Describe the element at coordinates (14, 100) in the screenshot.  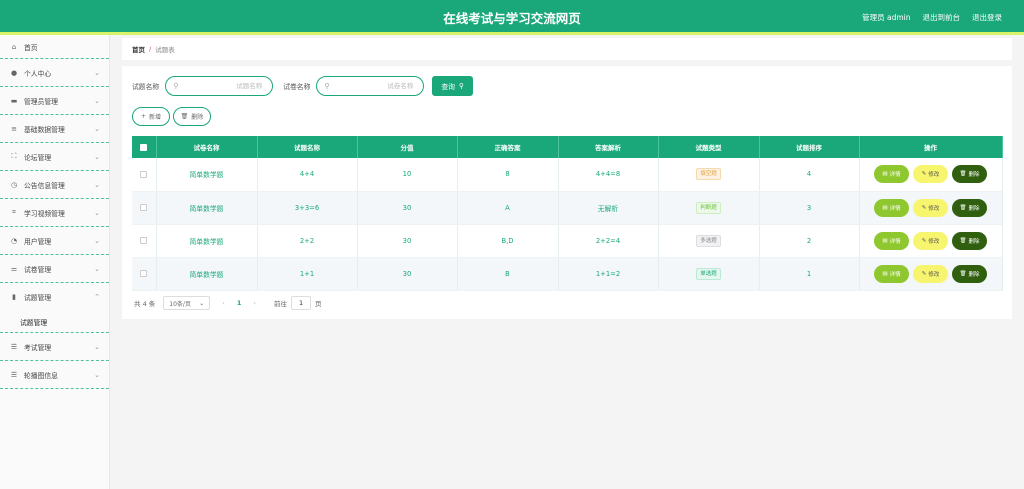
I see `monitor-icon: ▬` at that location.